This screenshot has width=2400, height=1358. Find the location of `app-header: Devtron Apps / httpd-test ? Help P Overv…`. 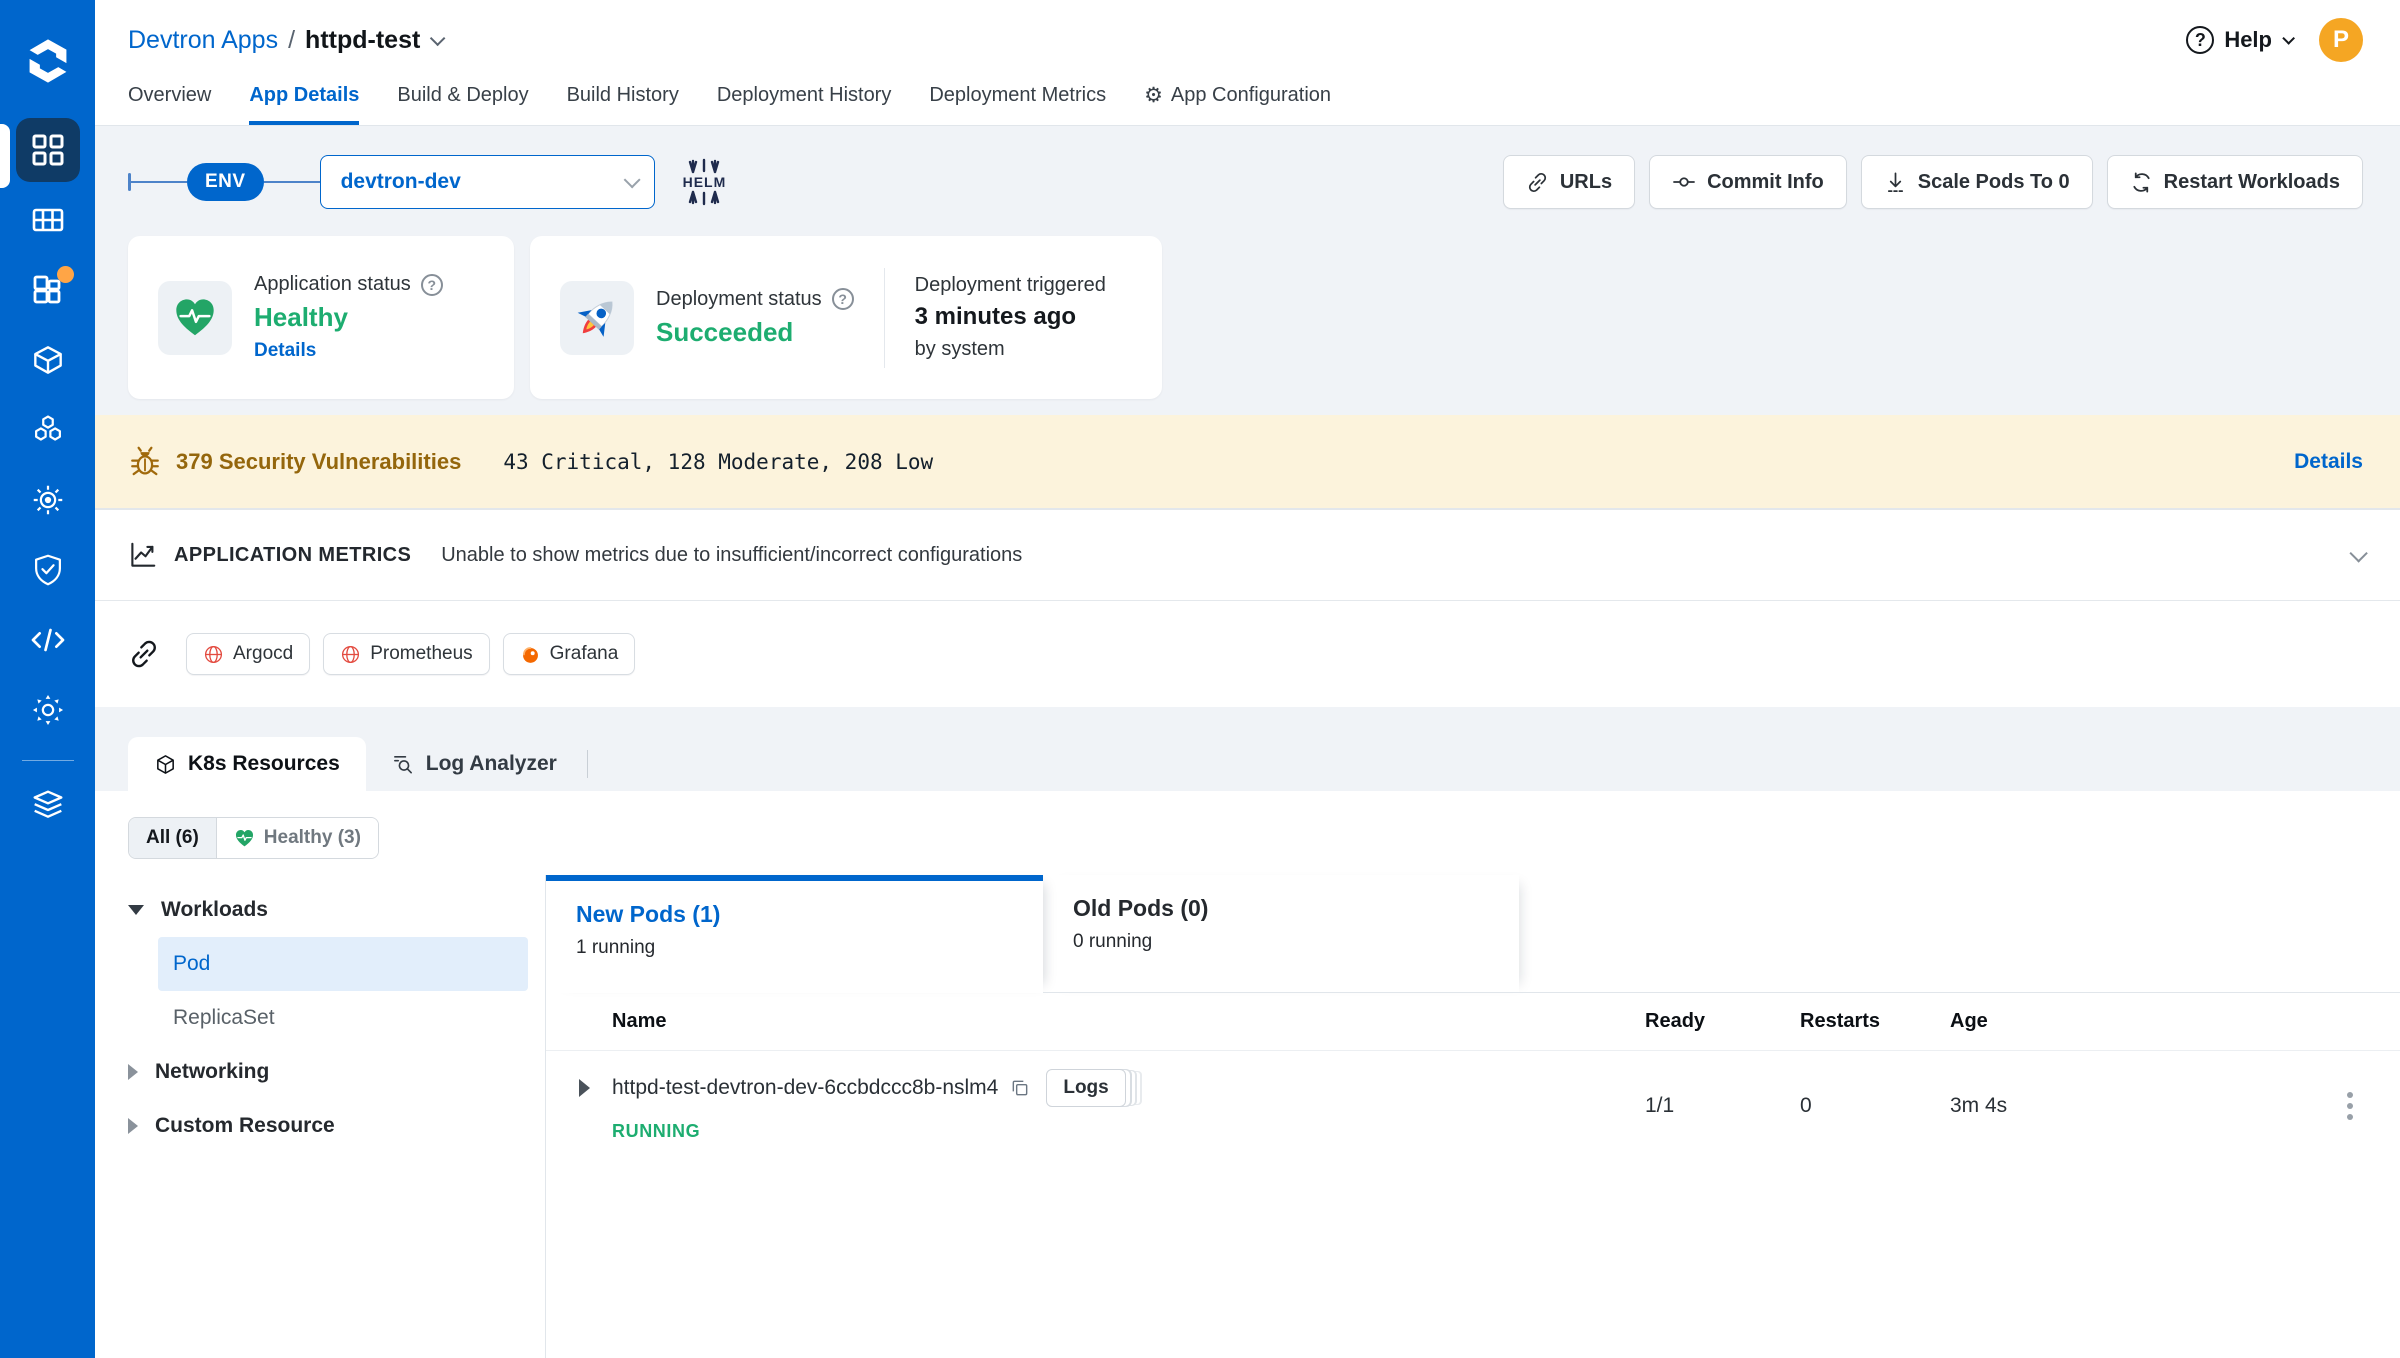

app-header: Devtron Apps / httpd-test ? Help P Overv… is located at coordinates (1247, 63).